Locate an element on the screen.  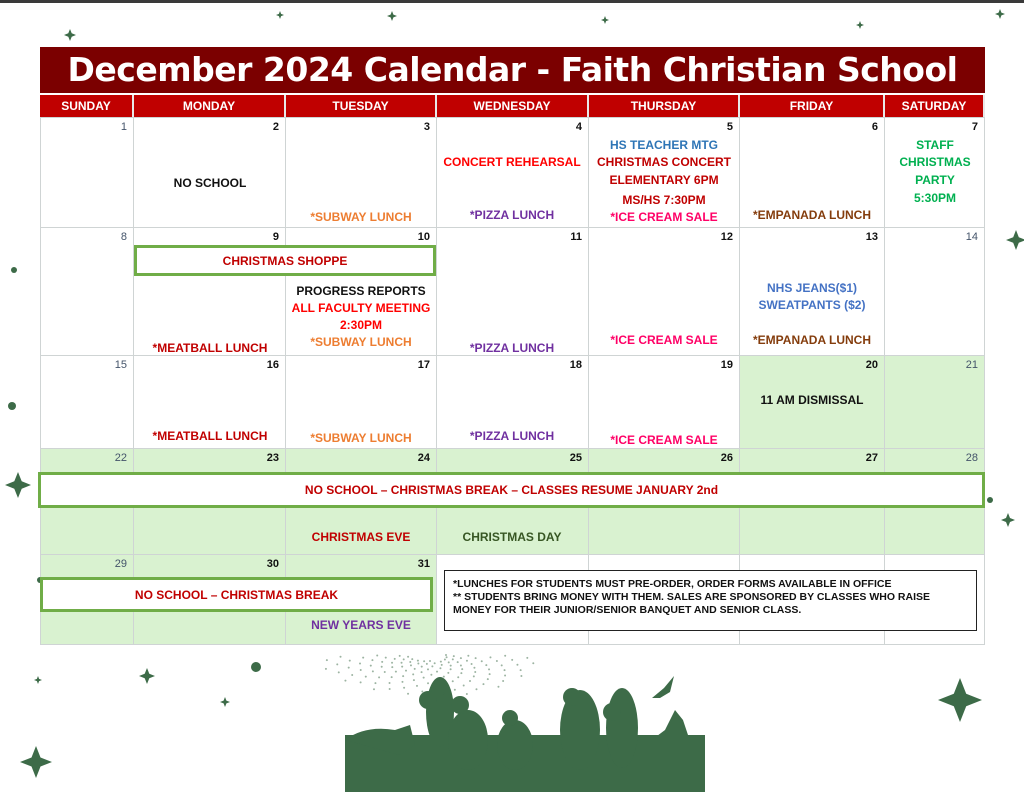
weekday-header-tuesday: TUESDAY is located at coordinates (361, 106).